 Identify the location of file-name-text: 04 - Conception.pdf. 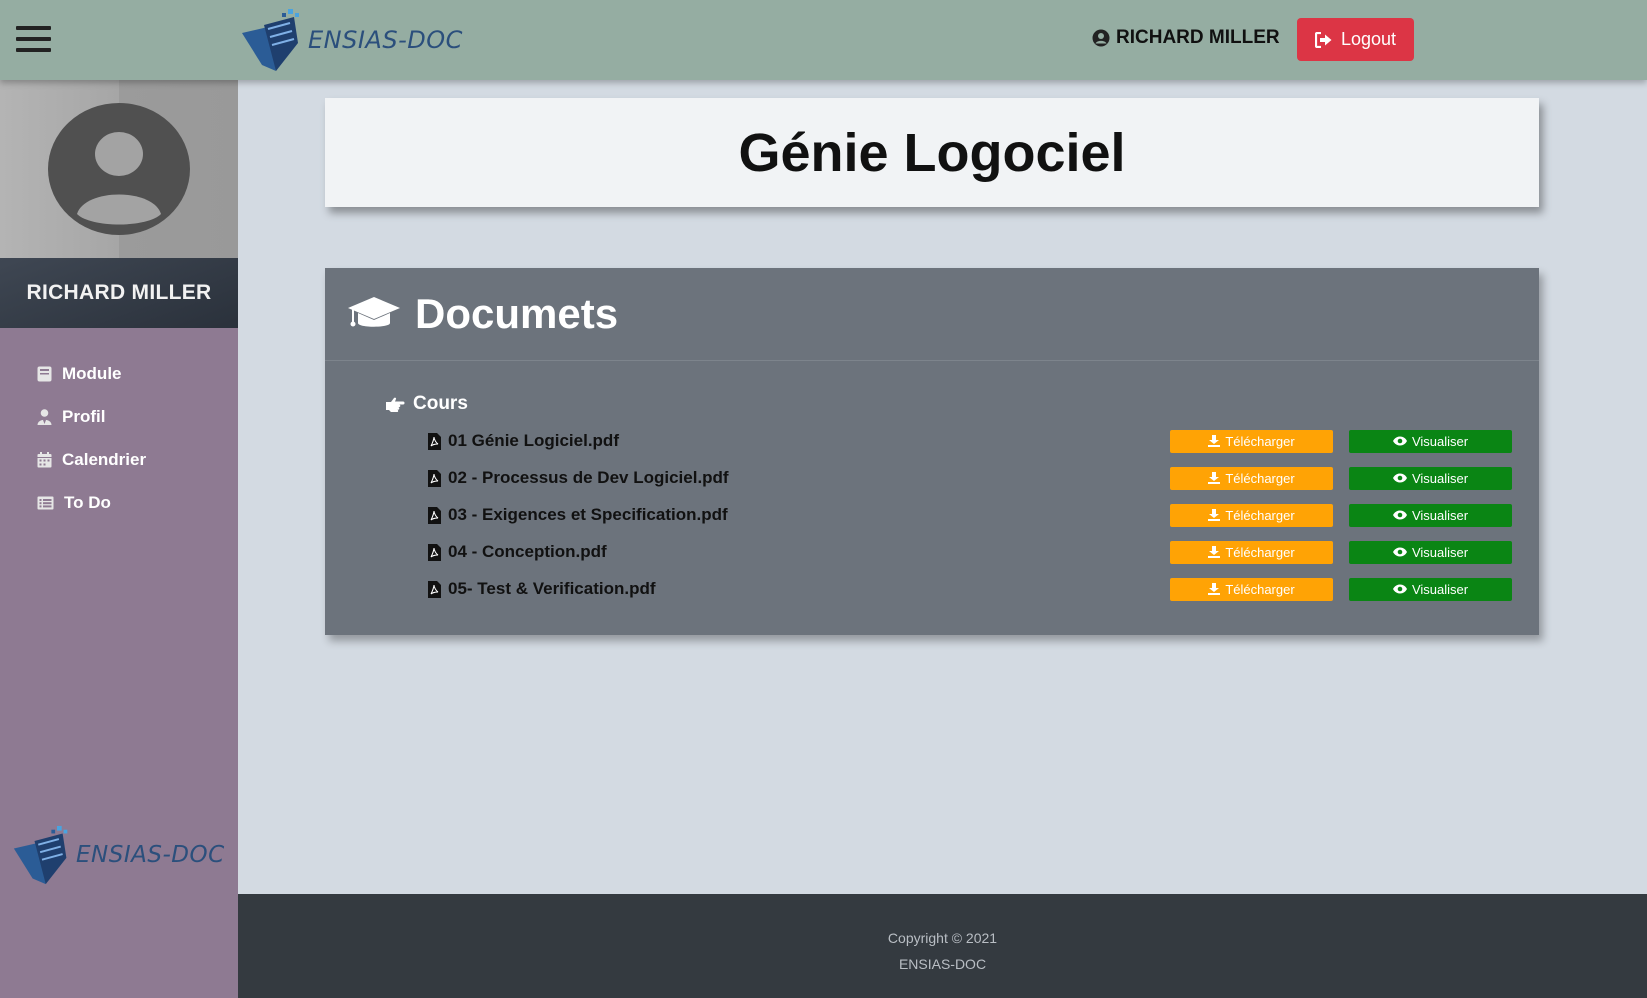
(527, 551).